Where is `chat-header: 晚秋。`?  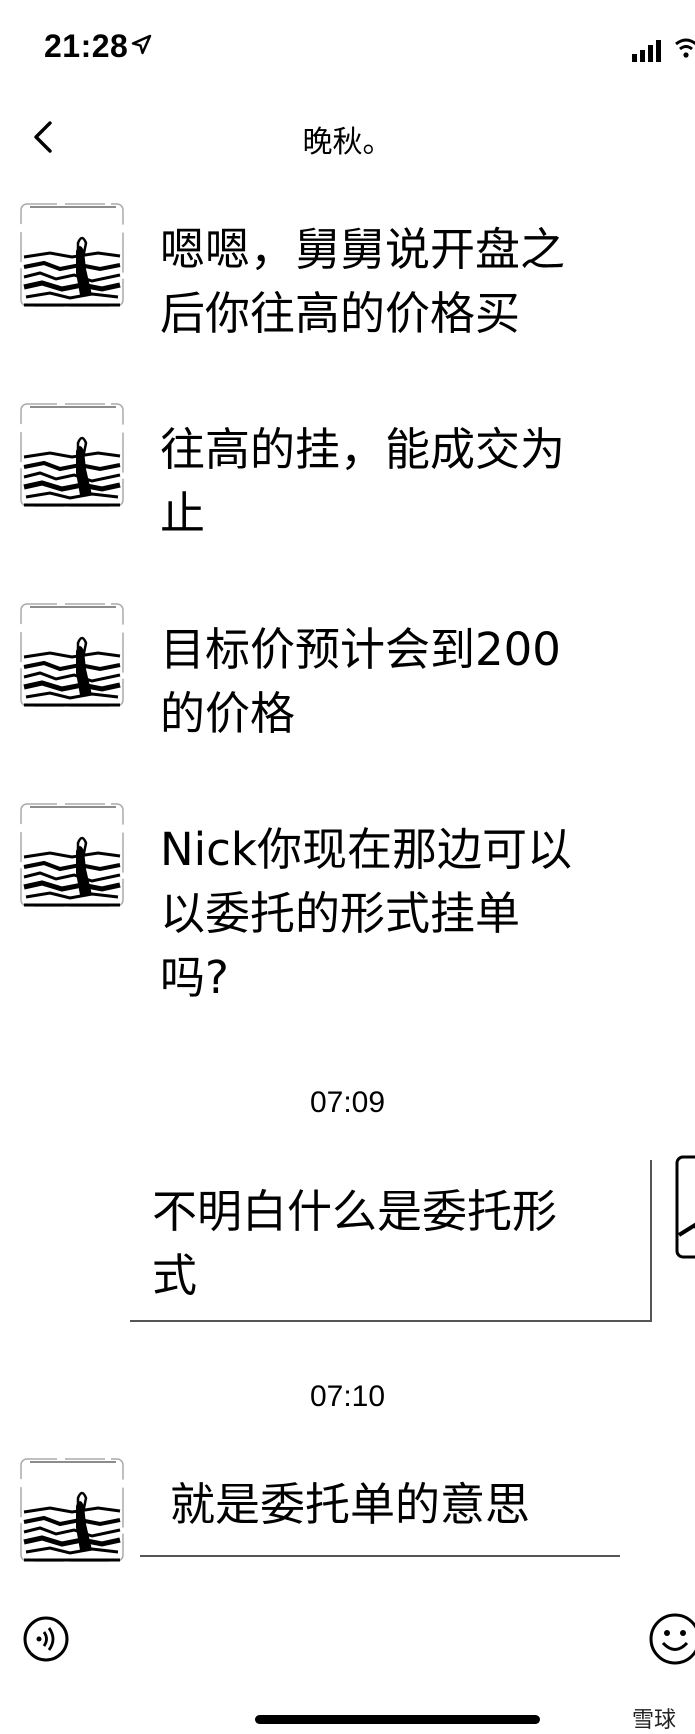 chat-header: 晚秋。 is located at coordinates (347, 137).